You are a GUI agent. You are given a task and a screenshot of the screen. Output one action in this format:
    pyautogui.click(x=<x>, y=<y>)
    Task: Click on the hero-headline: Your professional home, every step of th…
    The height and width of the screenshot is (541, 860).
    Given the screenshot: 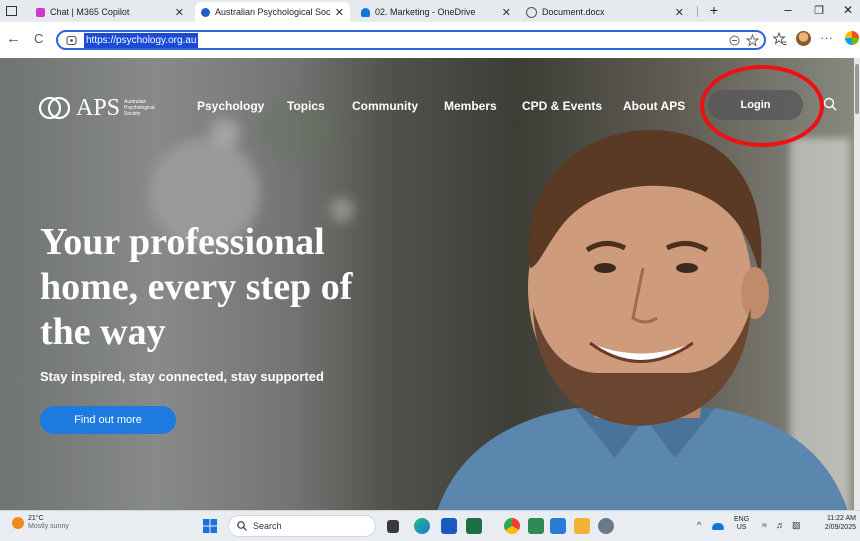 What is the action you would take?
    pyautogui.click(x=196, y=287)
    